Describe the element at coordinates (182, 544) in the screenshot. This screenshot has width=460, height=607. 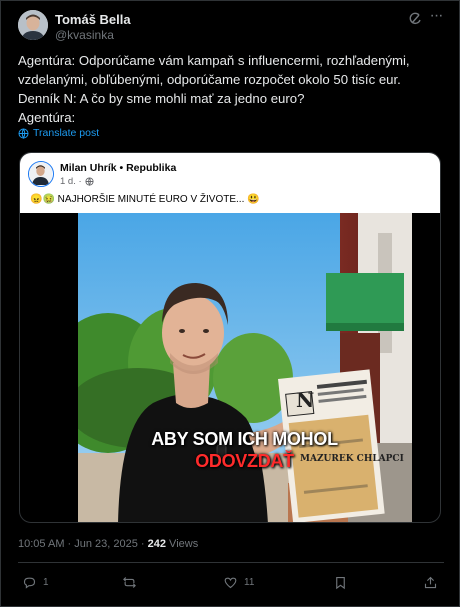
I see `views-label: Views` at that location.